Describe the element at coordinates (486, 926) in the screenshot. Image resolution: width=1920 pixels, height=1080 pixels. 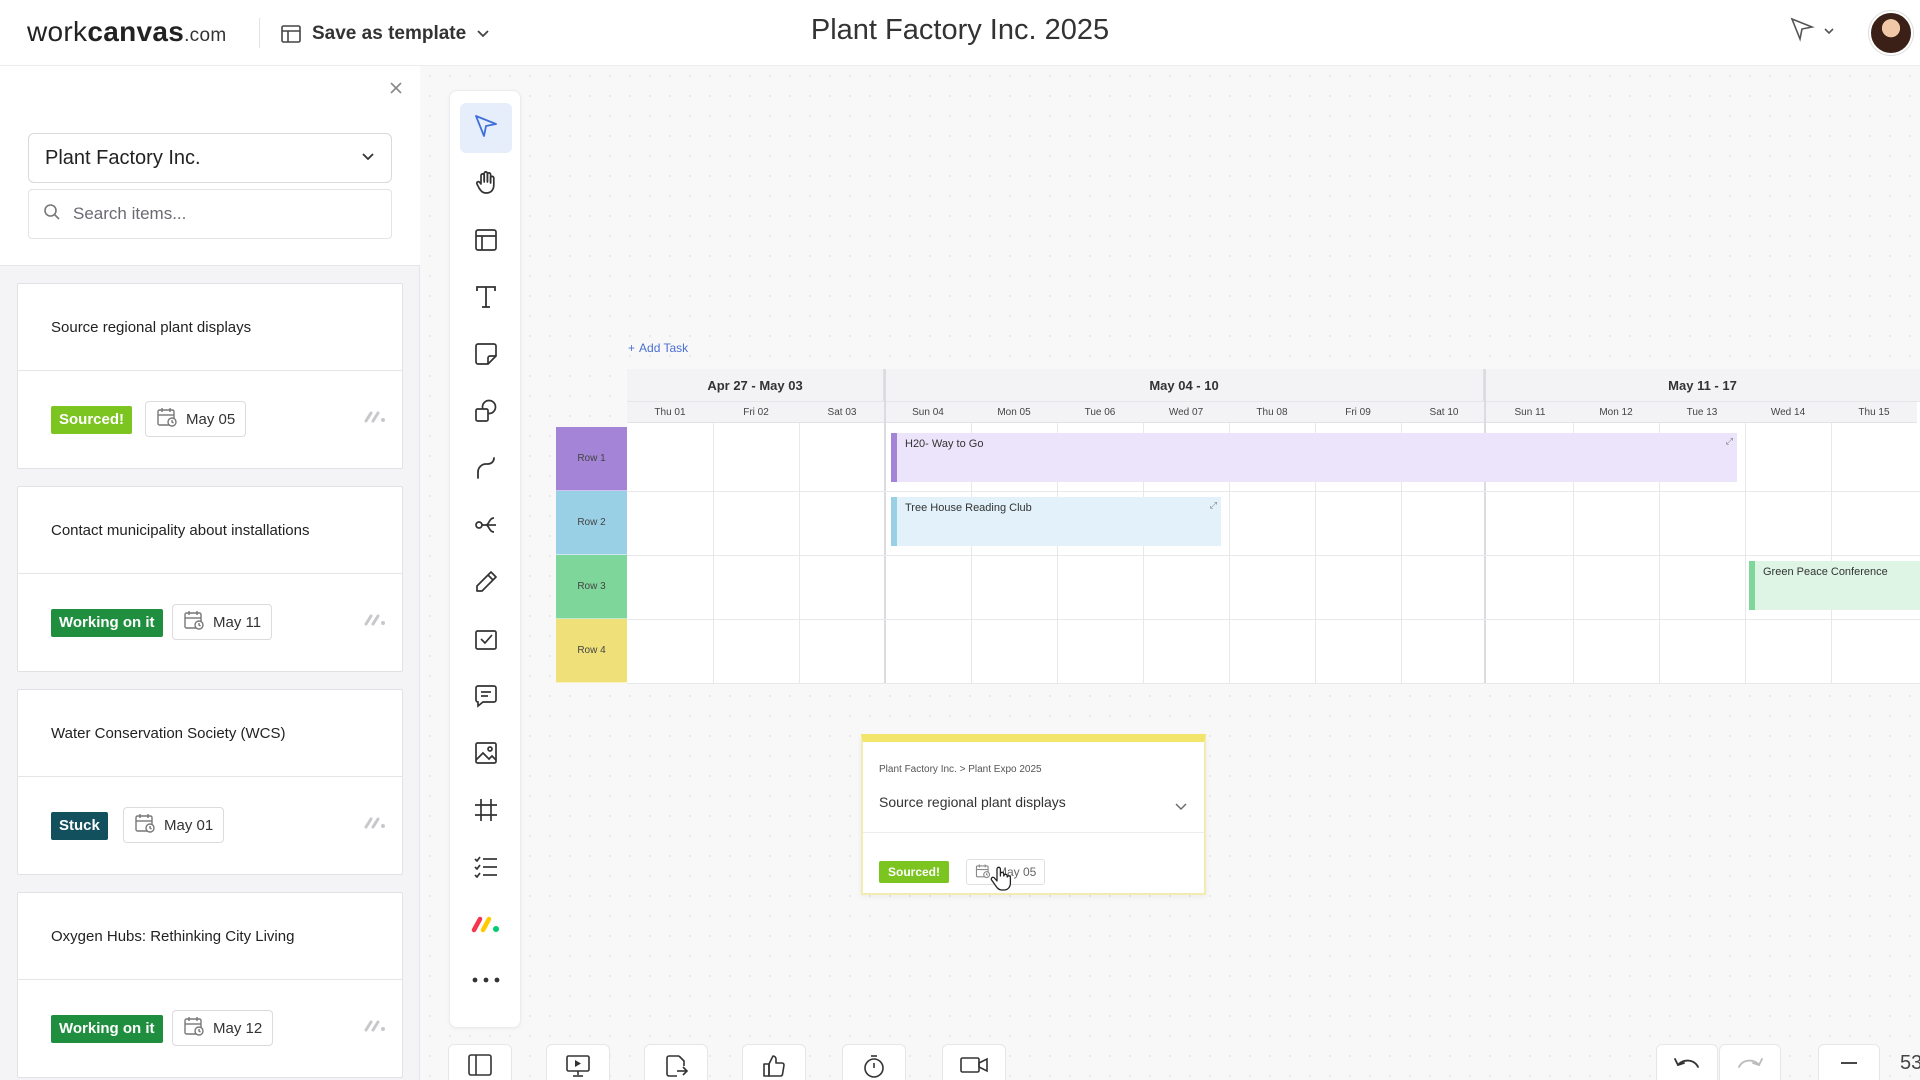
I see `monday-integration-tool` at that location.